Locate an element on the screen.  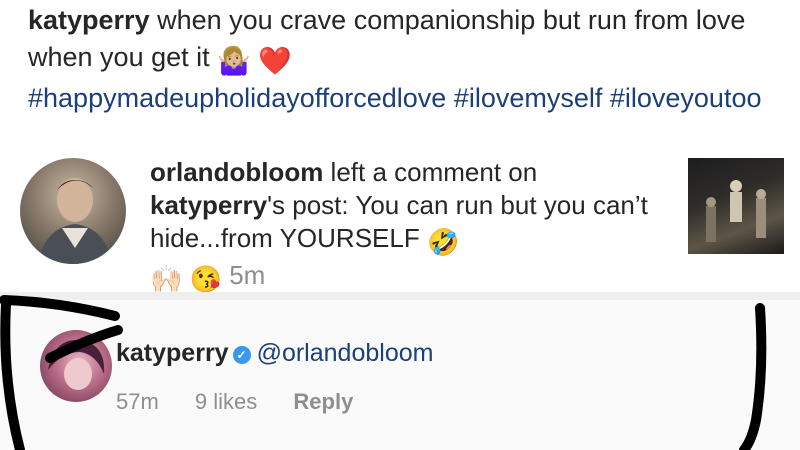
notification-target-user: katyperry is located at coordinates (208, 205).